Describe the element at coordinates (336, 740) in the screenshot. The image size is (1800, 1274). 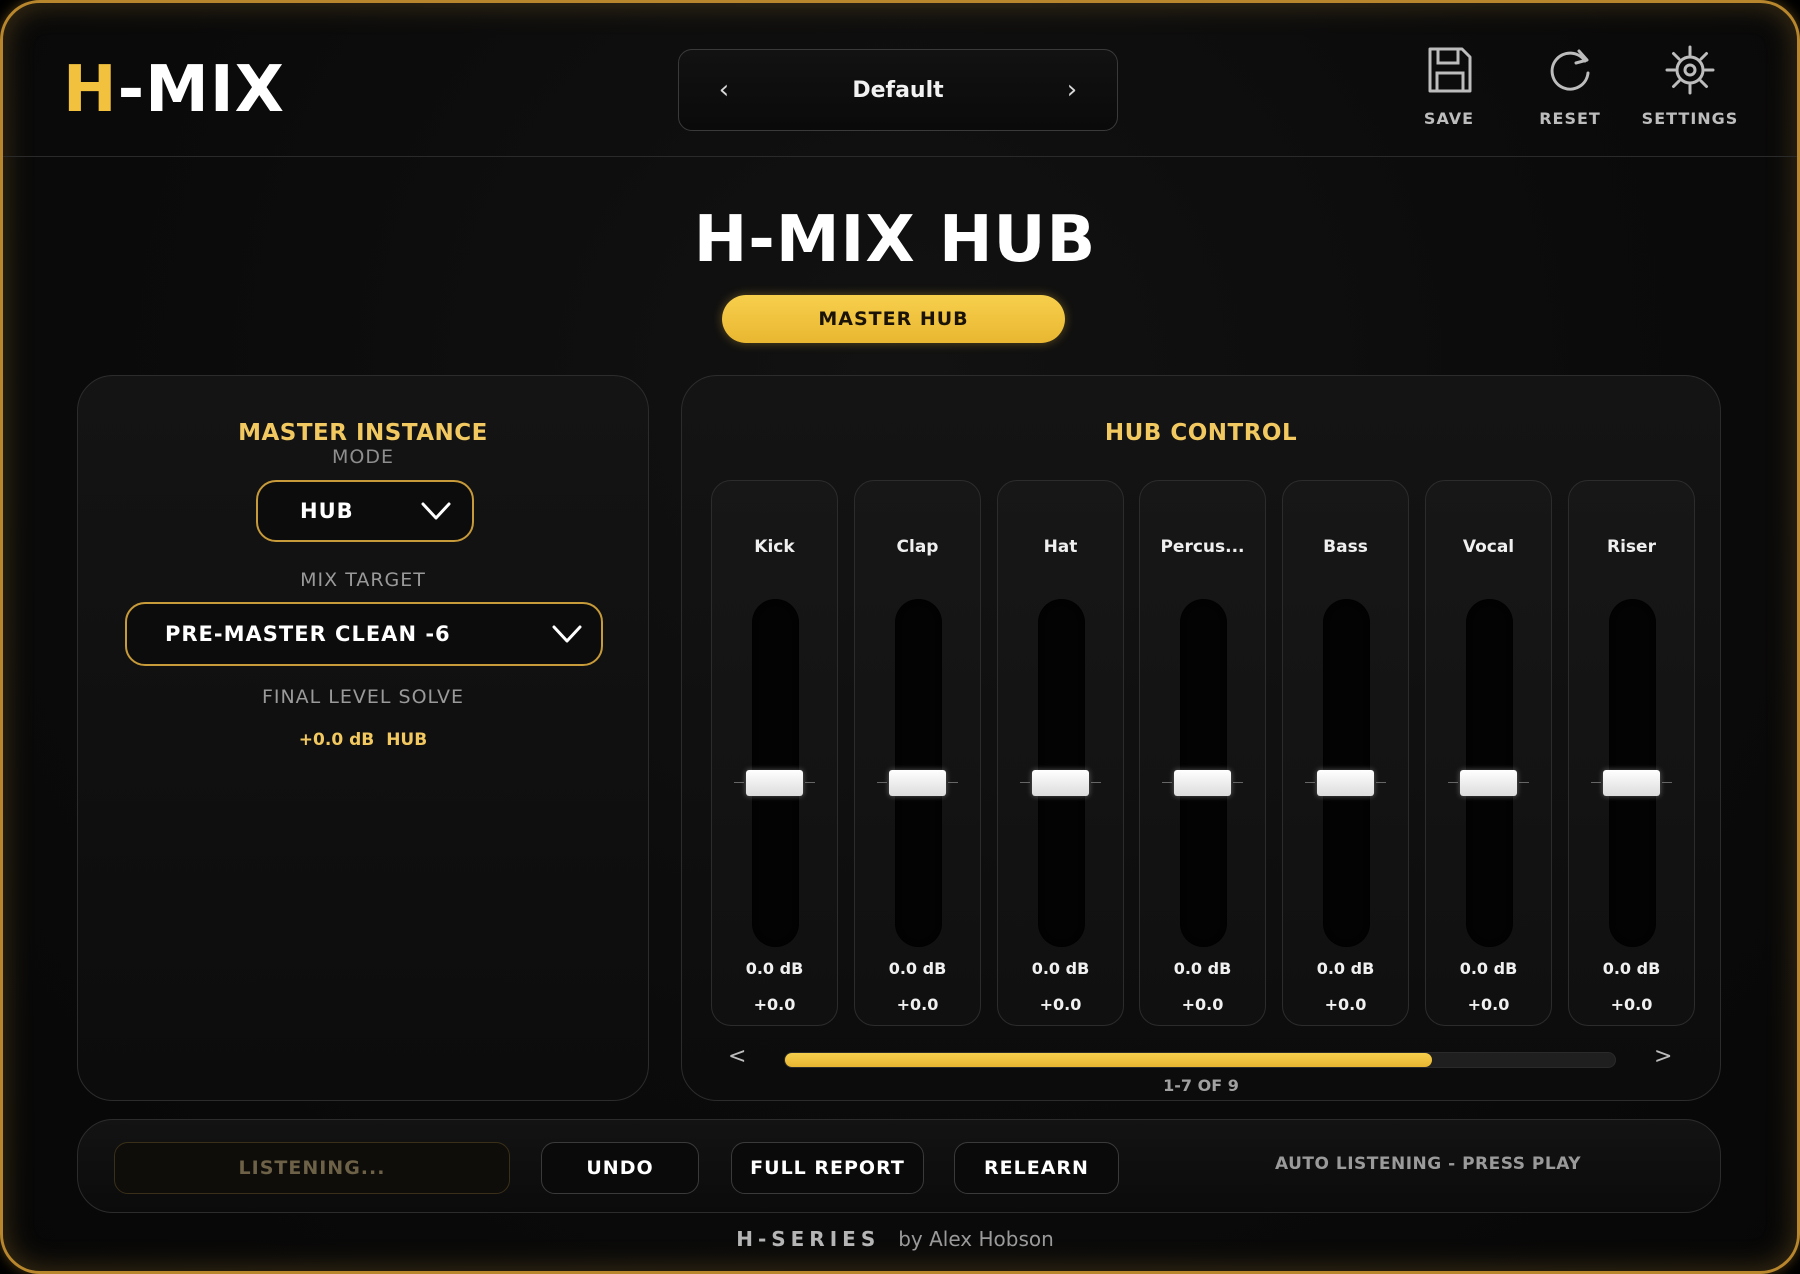
I see `final-level-db: +0.0 dB` at that location.